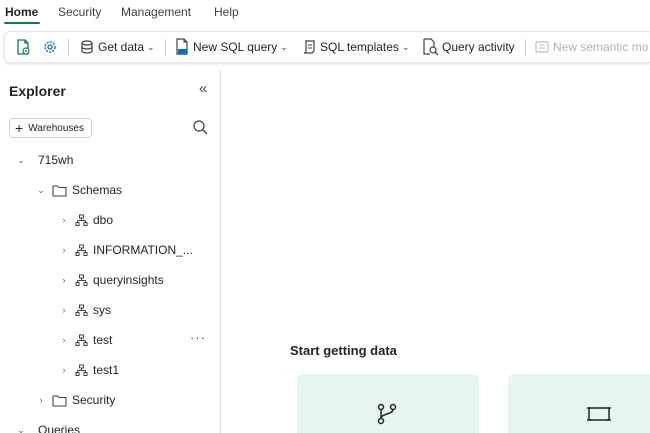 The image size is (650, 433). Describe the element at coordinates (135, 340) in the screenshot. I see `tree-item-schema: › test ···` at that location.